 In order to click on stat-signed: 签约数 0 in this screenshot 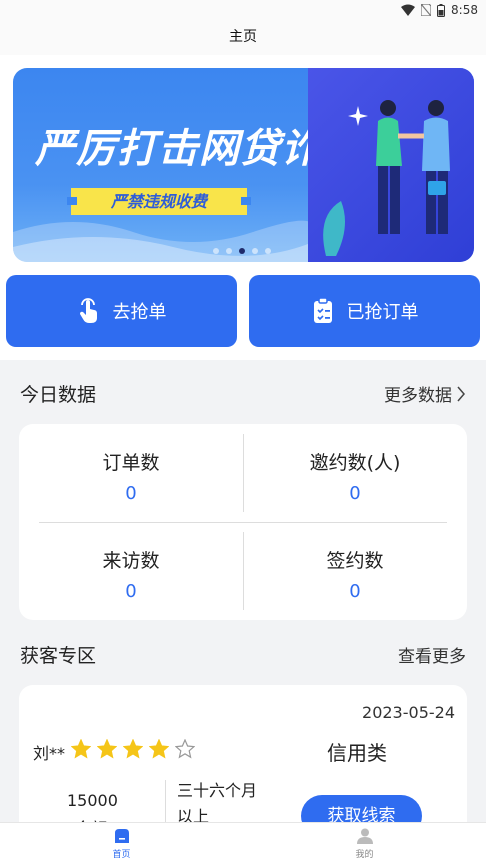, I will do `click(355, 574)`.